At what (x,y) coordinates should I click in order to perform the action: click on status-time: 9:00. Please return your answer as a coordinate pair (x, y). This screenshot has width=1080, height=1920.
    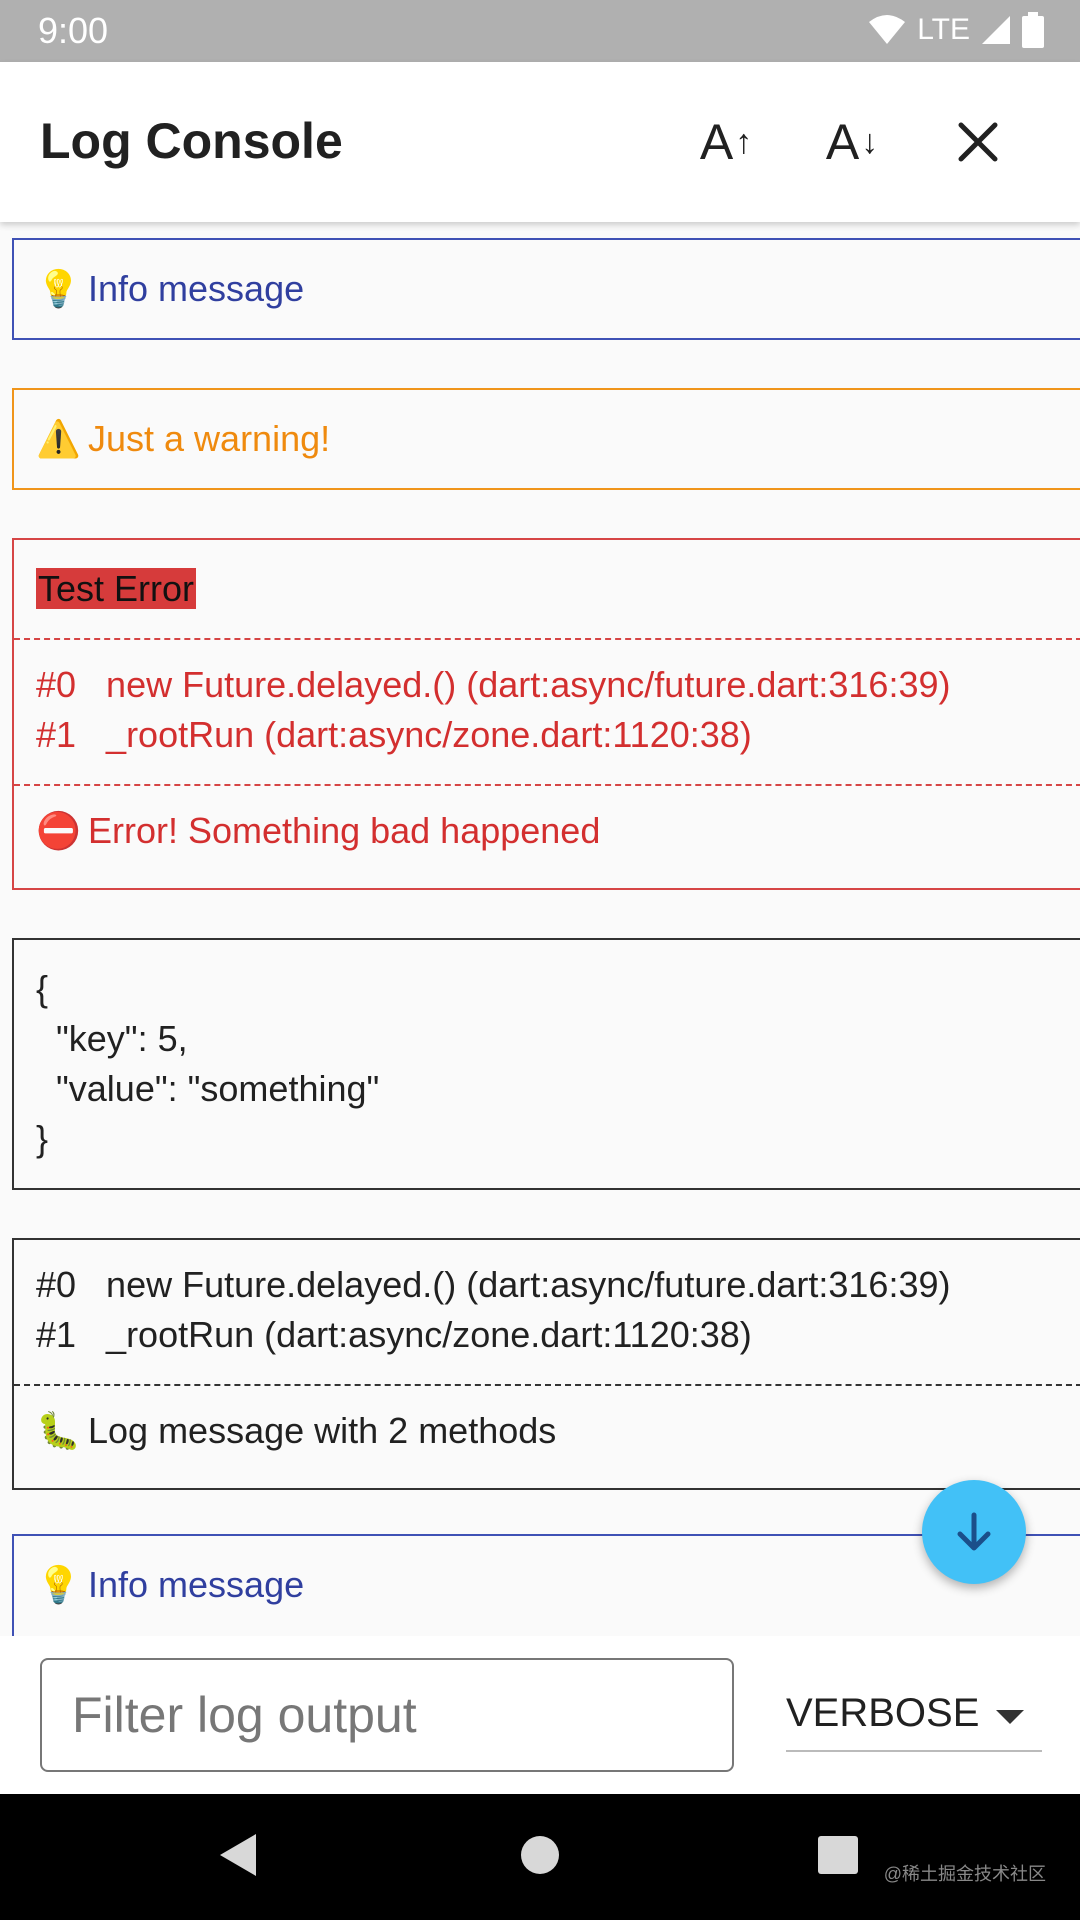
    Looking at the image, I should click on (73, 30).